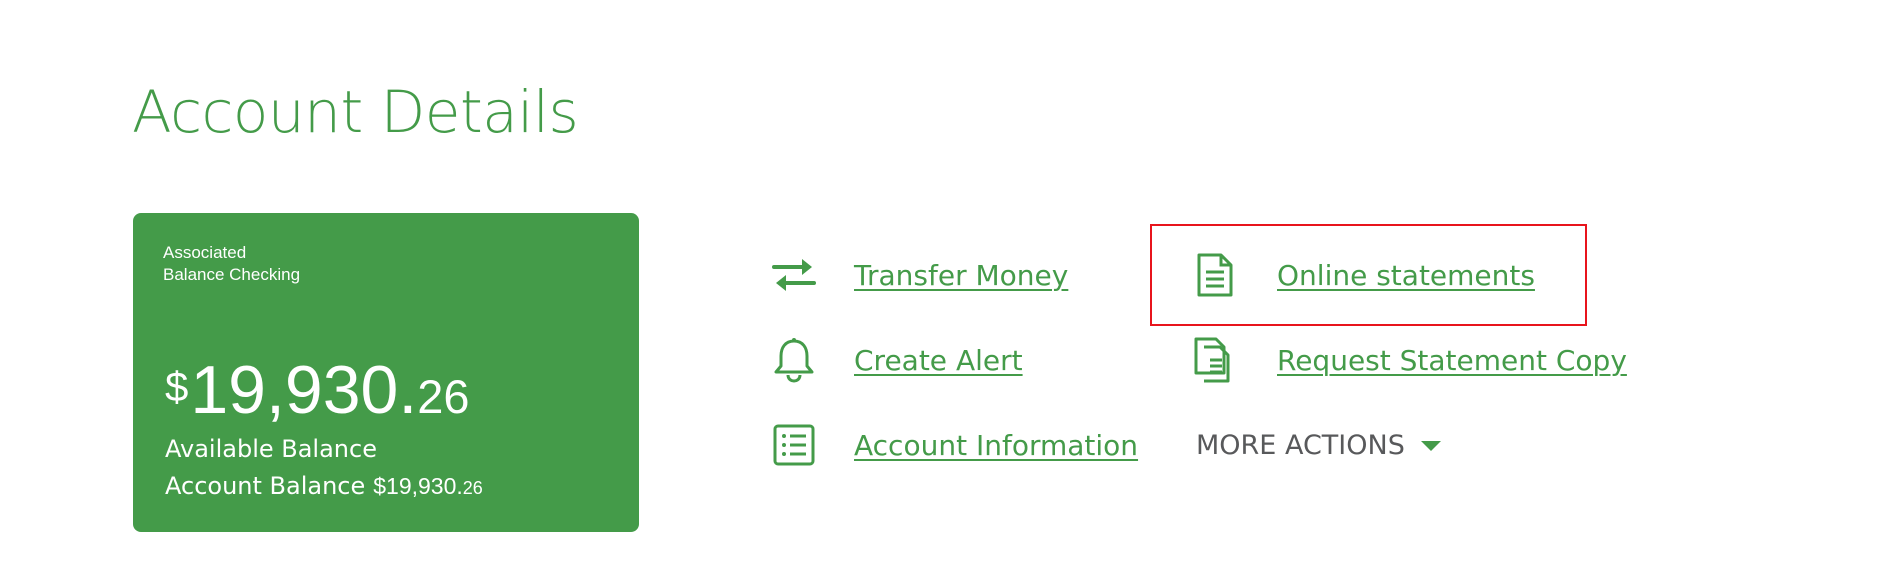  Describe the element at coordinates (271, 449) in the screenshot. I see `available-balance-label: Available Balance` at that location.